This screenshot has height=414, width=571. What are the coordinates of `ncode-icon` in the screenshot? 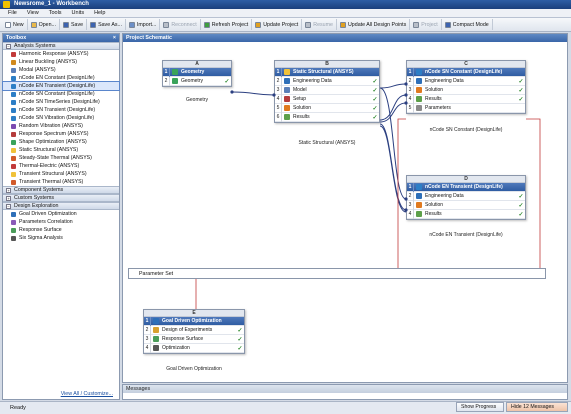 It's located at (419, 72).